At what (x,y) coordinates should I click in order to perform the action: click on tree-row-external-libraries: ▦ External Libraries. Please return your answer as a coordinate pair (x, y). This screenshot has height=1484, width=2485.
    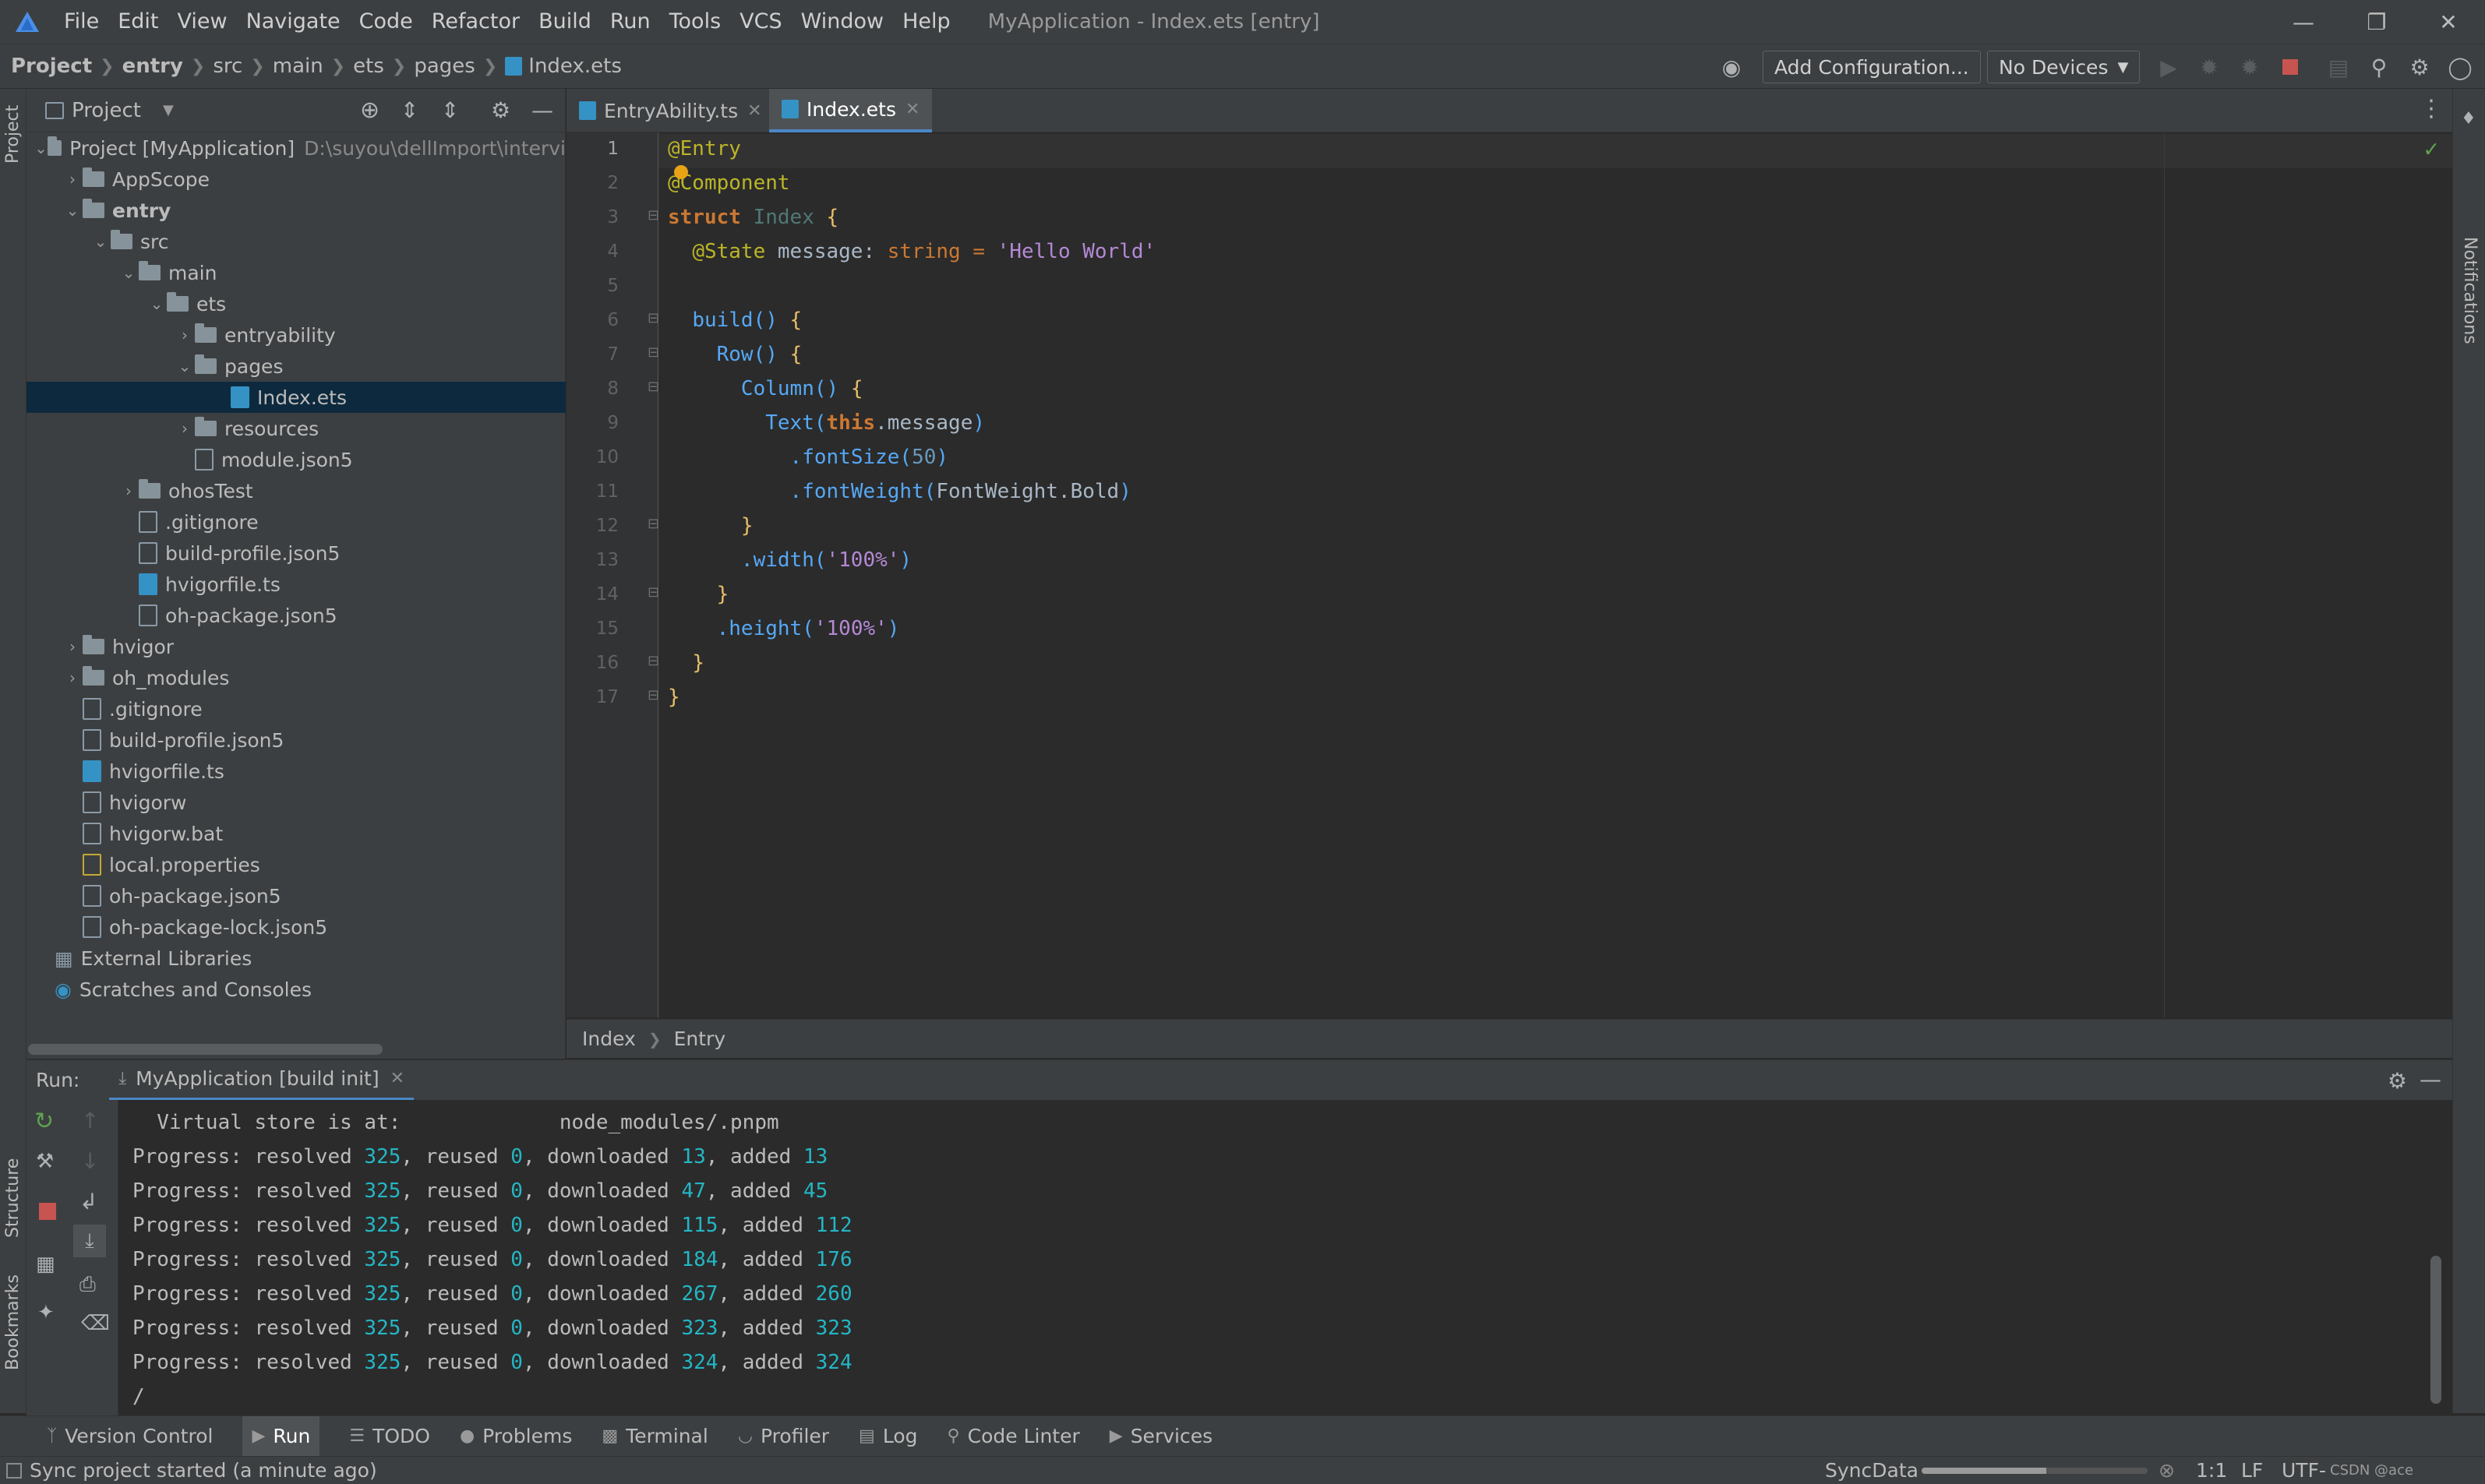
    Looking at the image, I should click on (296, 958).